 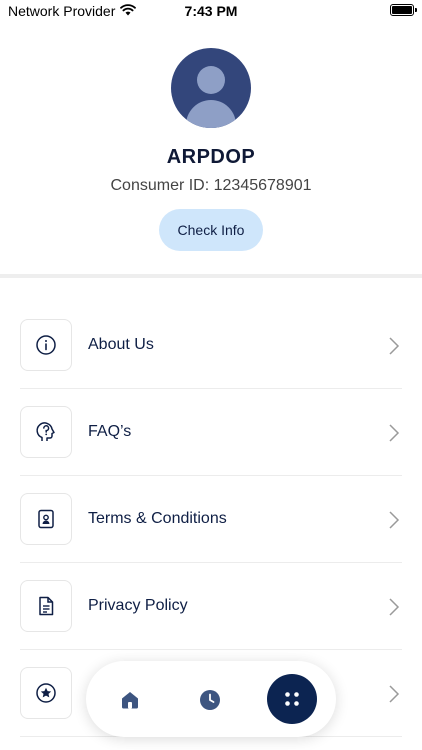 I want to click on home-icon, so click(x=130, y=700).